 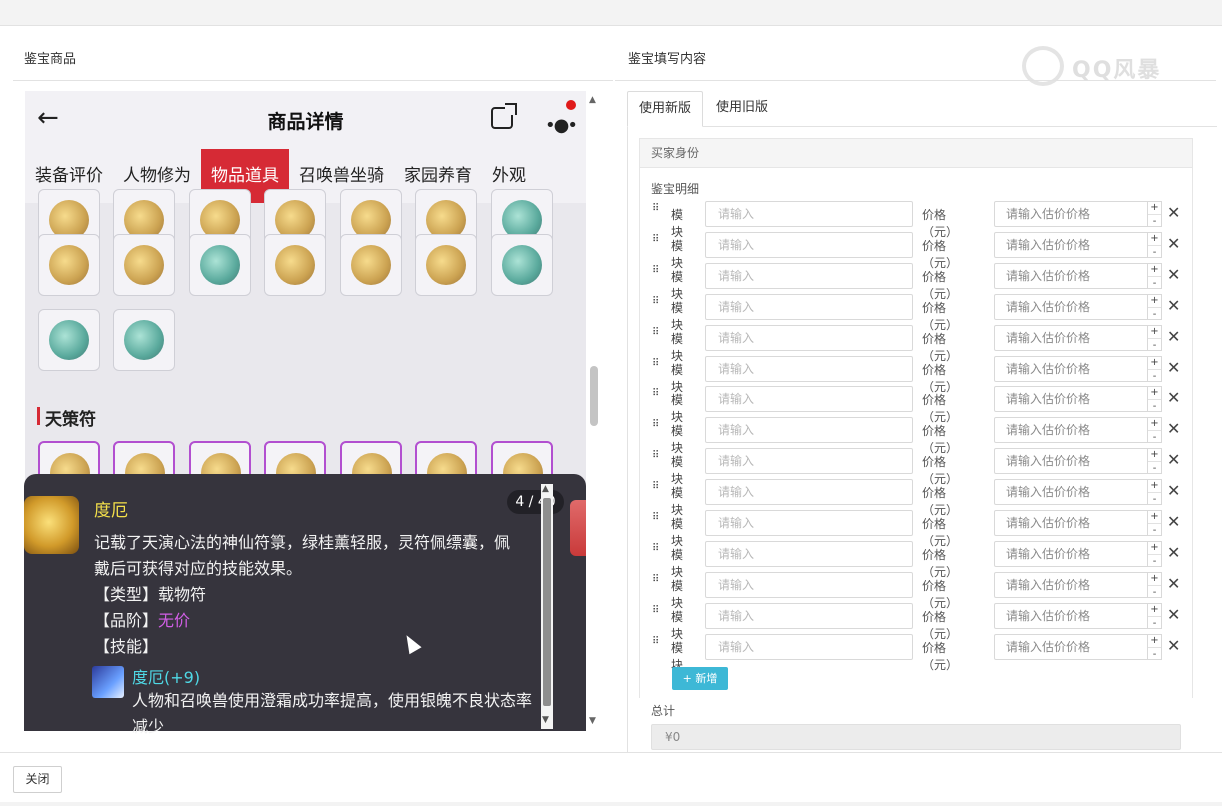 What do you see at coordinates (504, 116) in the screenshot?
I see `share-icon` at bounding box center [504, 116].